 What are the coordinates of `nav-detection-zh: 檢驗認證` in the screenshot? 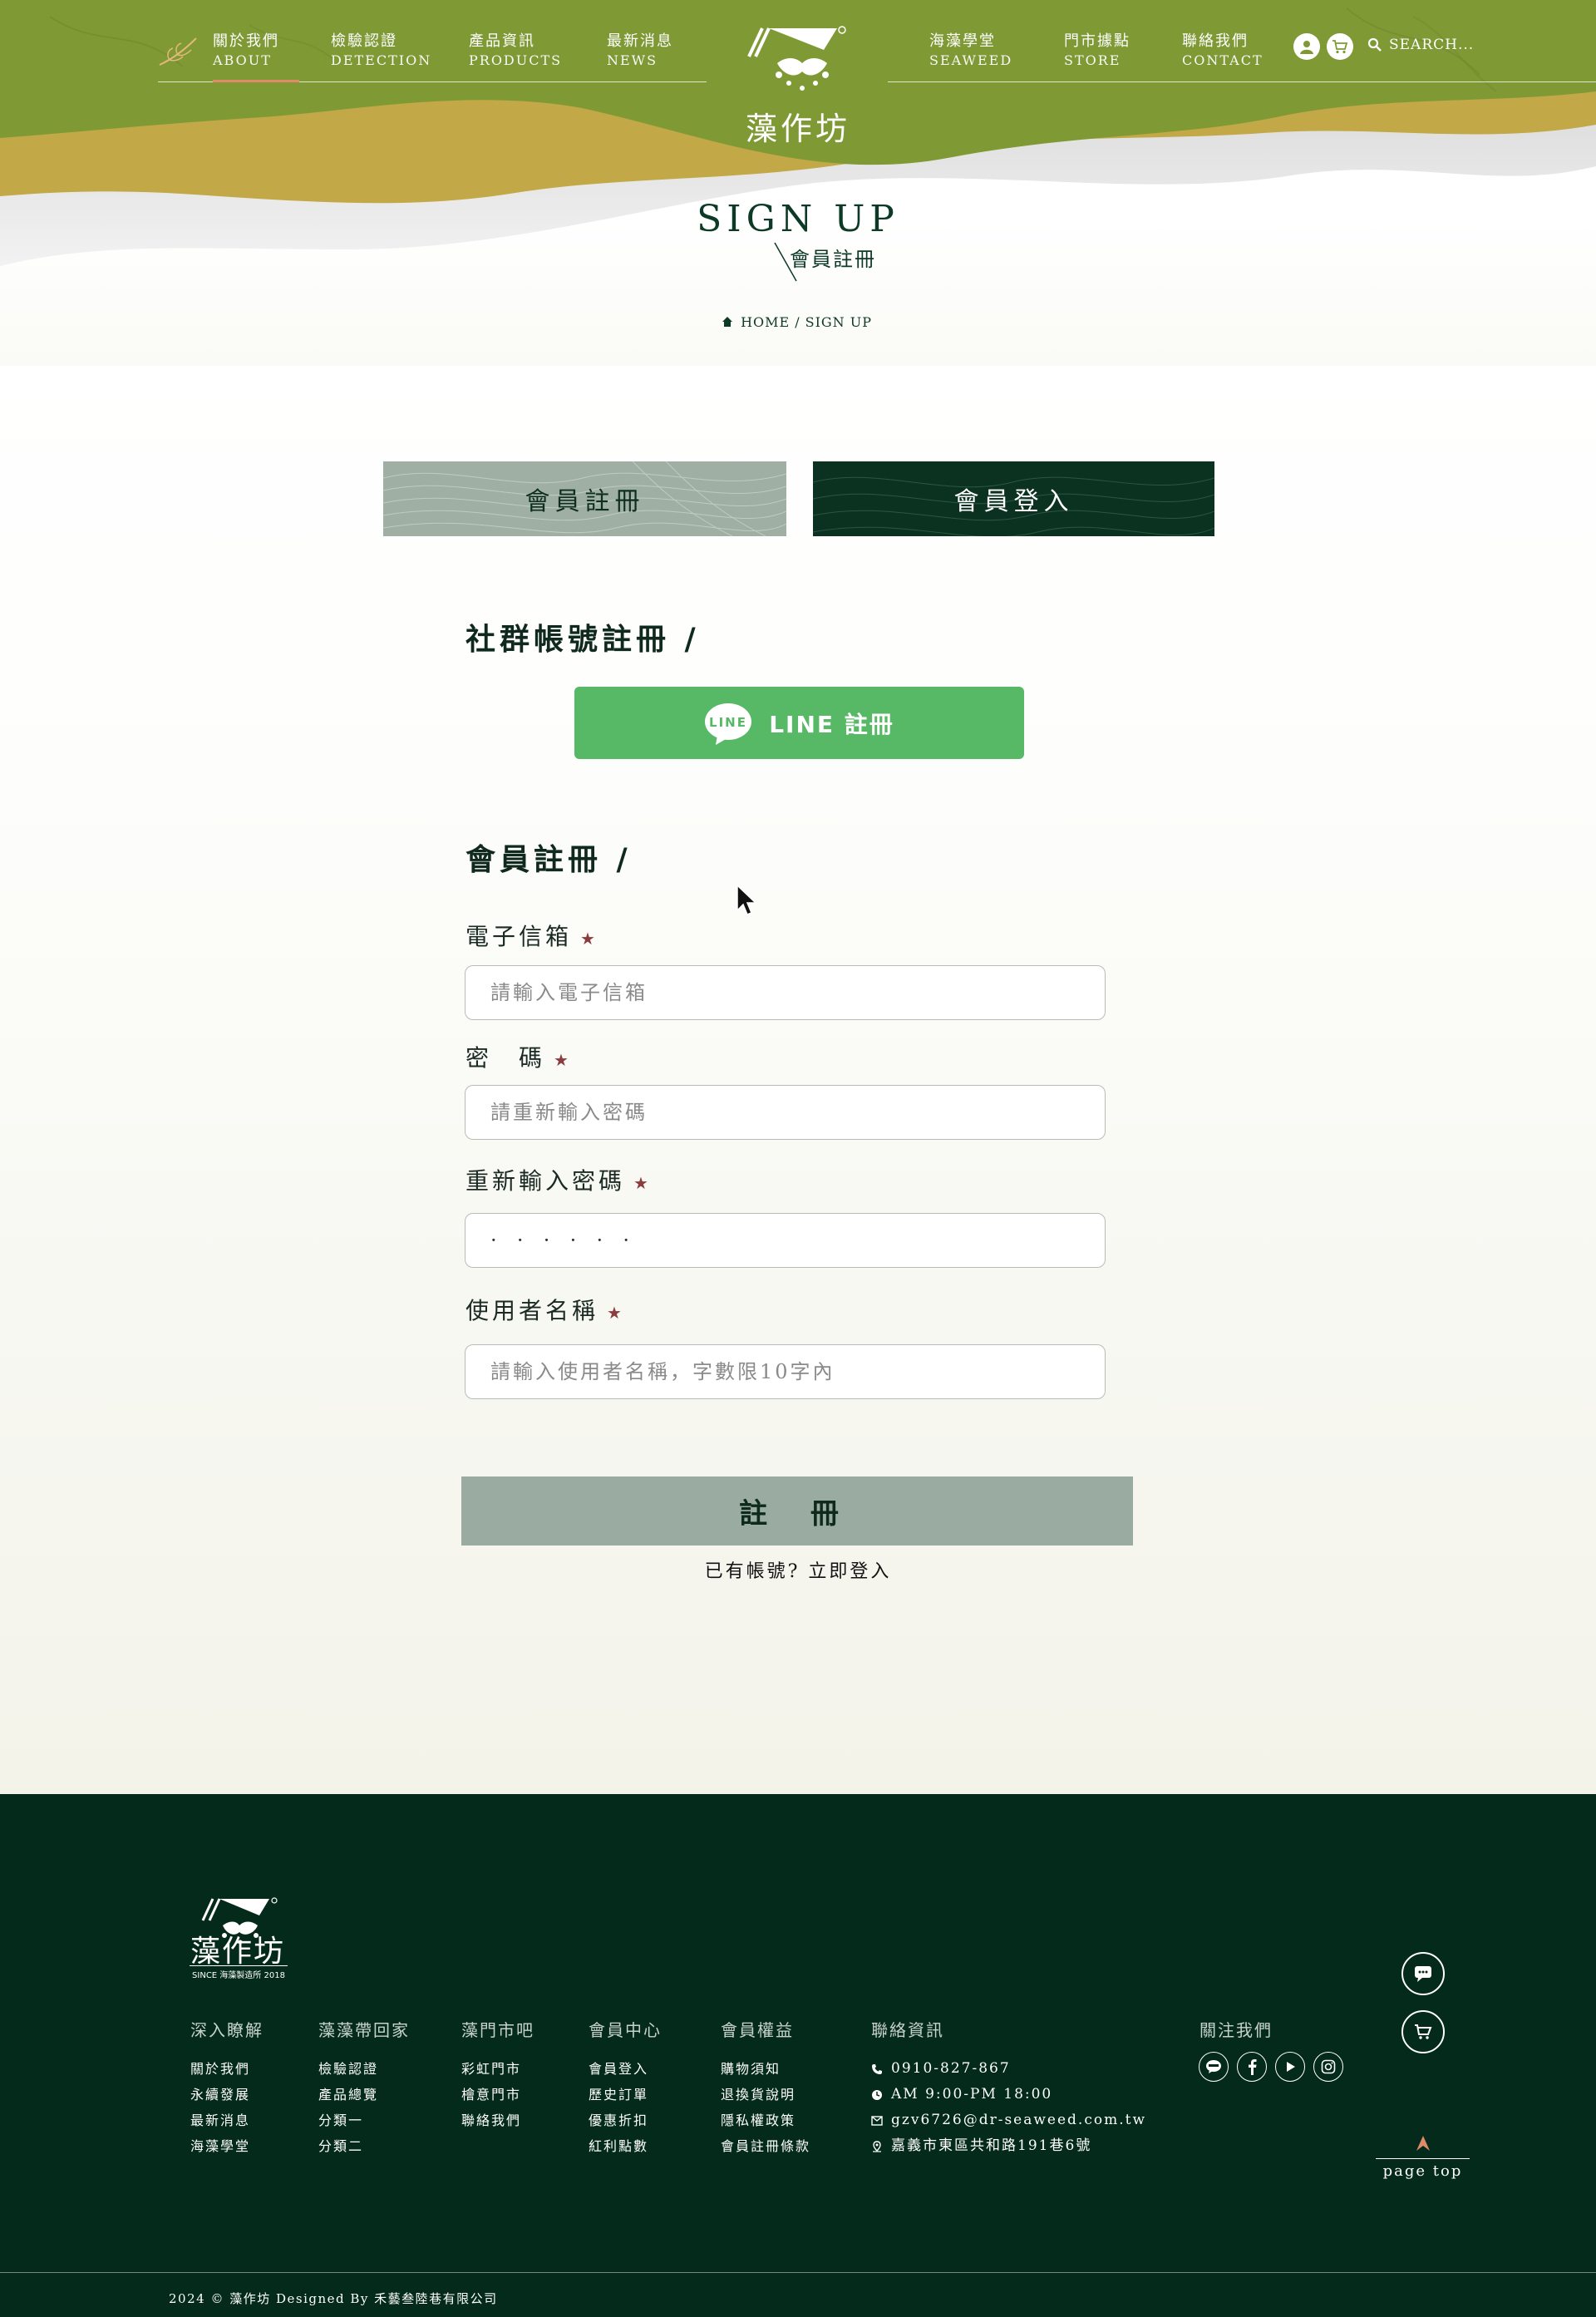 It's located at (364, 41).